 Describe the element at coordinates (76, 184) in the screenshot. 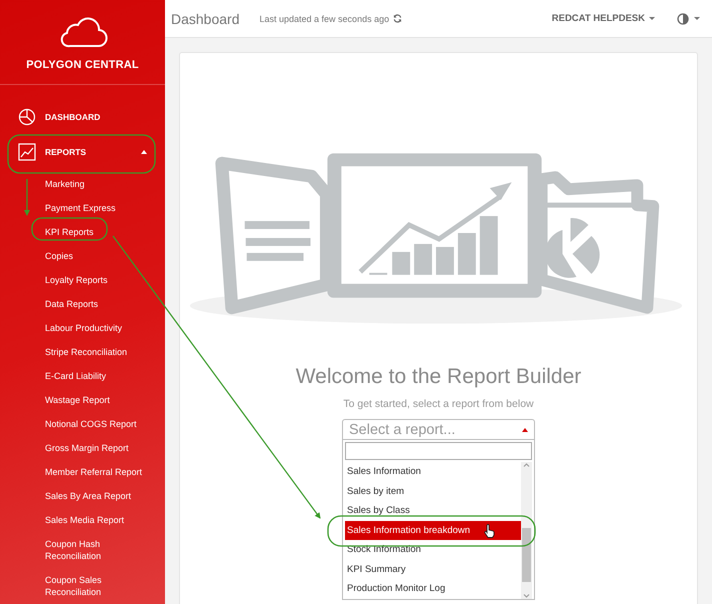

I see `submenu-item: Marketing` at that location.